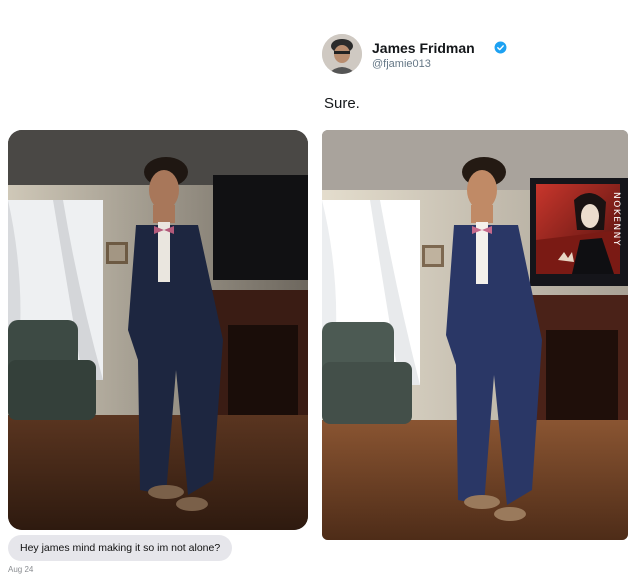 The width and height of the screenshot is (640, 588). What do you see at coordinates (477, 57) in the screenshot?
I see `tweet-header: James Fridman @fjamie013` at bounding box center [477, 57].